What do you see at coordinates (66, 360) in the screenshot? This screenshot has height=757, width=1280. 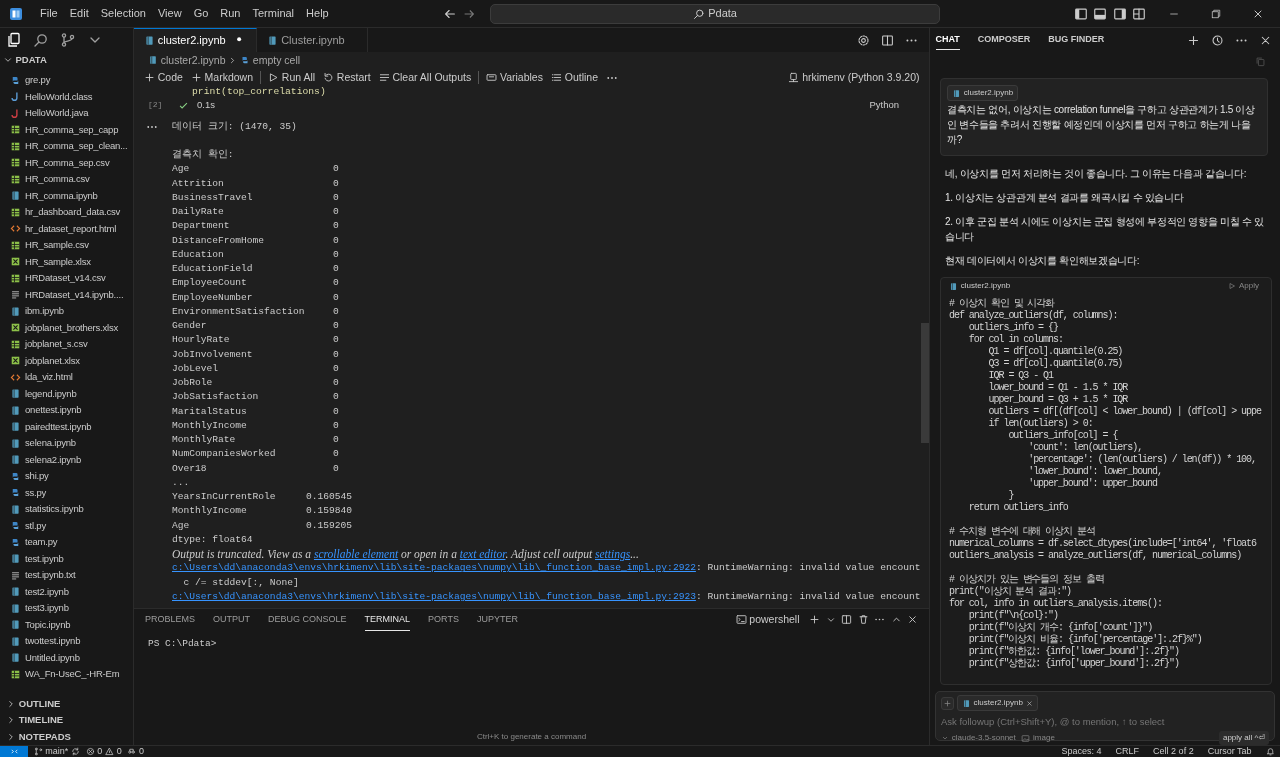 I see `explorer-file: jobplanet.xlsx` at bounding box center [66, 360].